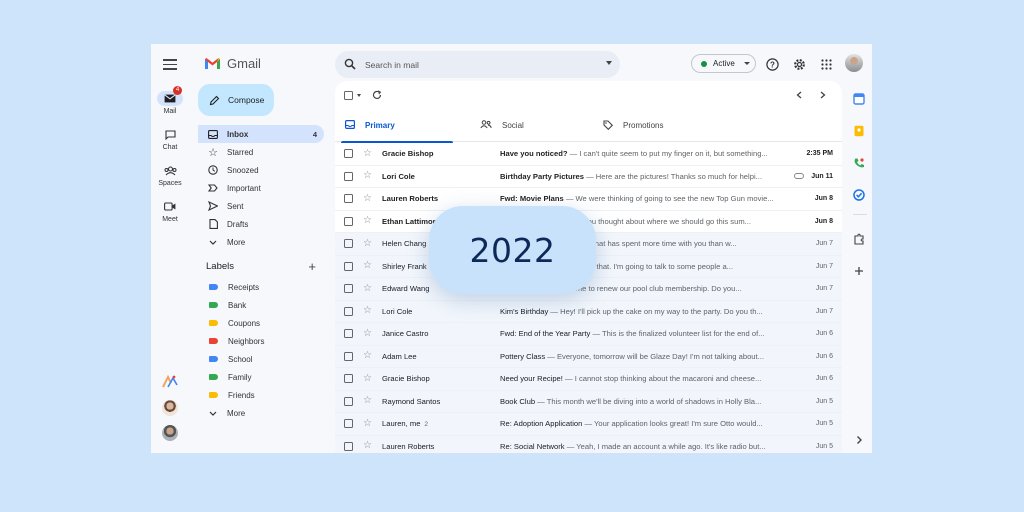  Describe the element at coordinates (348, 95) in the screenshot. I see `select-all-checkbox` at that location.